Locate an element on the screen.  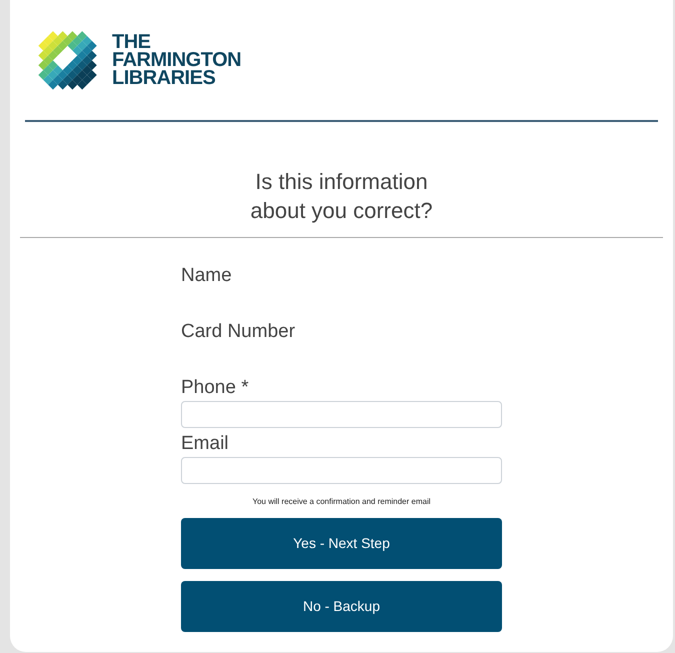
field-label: Card Number is located at coordinates (238, 332).